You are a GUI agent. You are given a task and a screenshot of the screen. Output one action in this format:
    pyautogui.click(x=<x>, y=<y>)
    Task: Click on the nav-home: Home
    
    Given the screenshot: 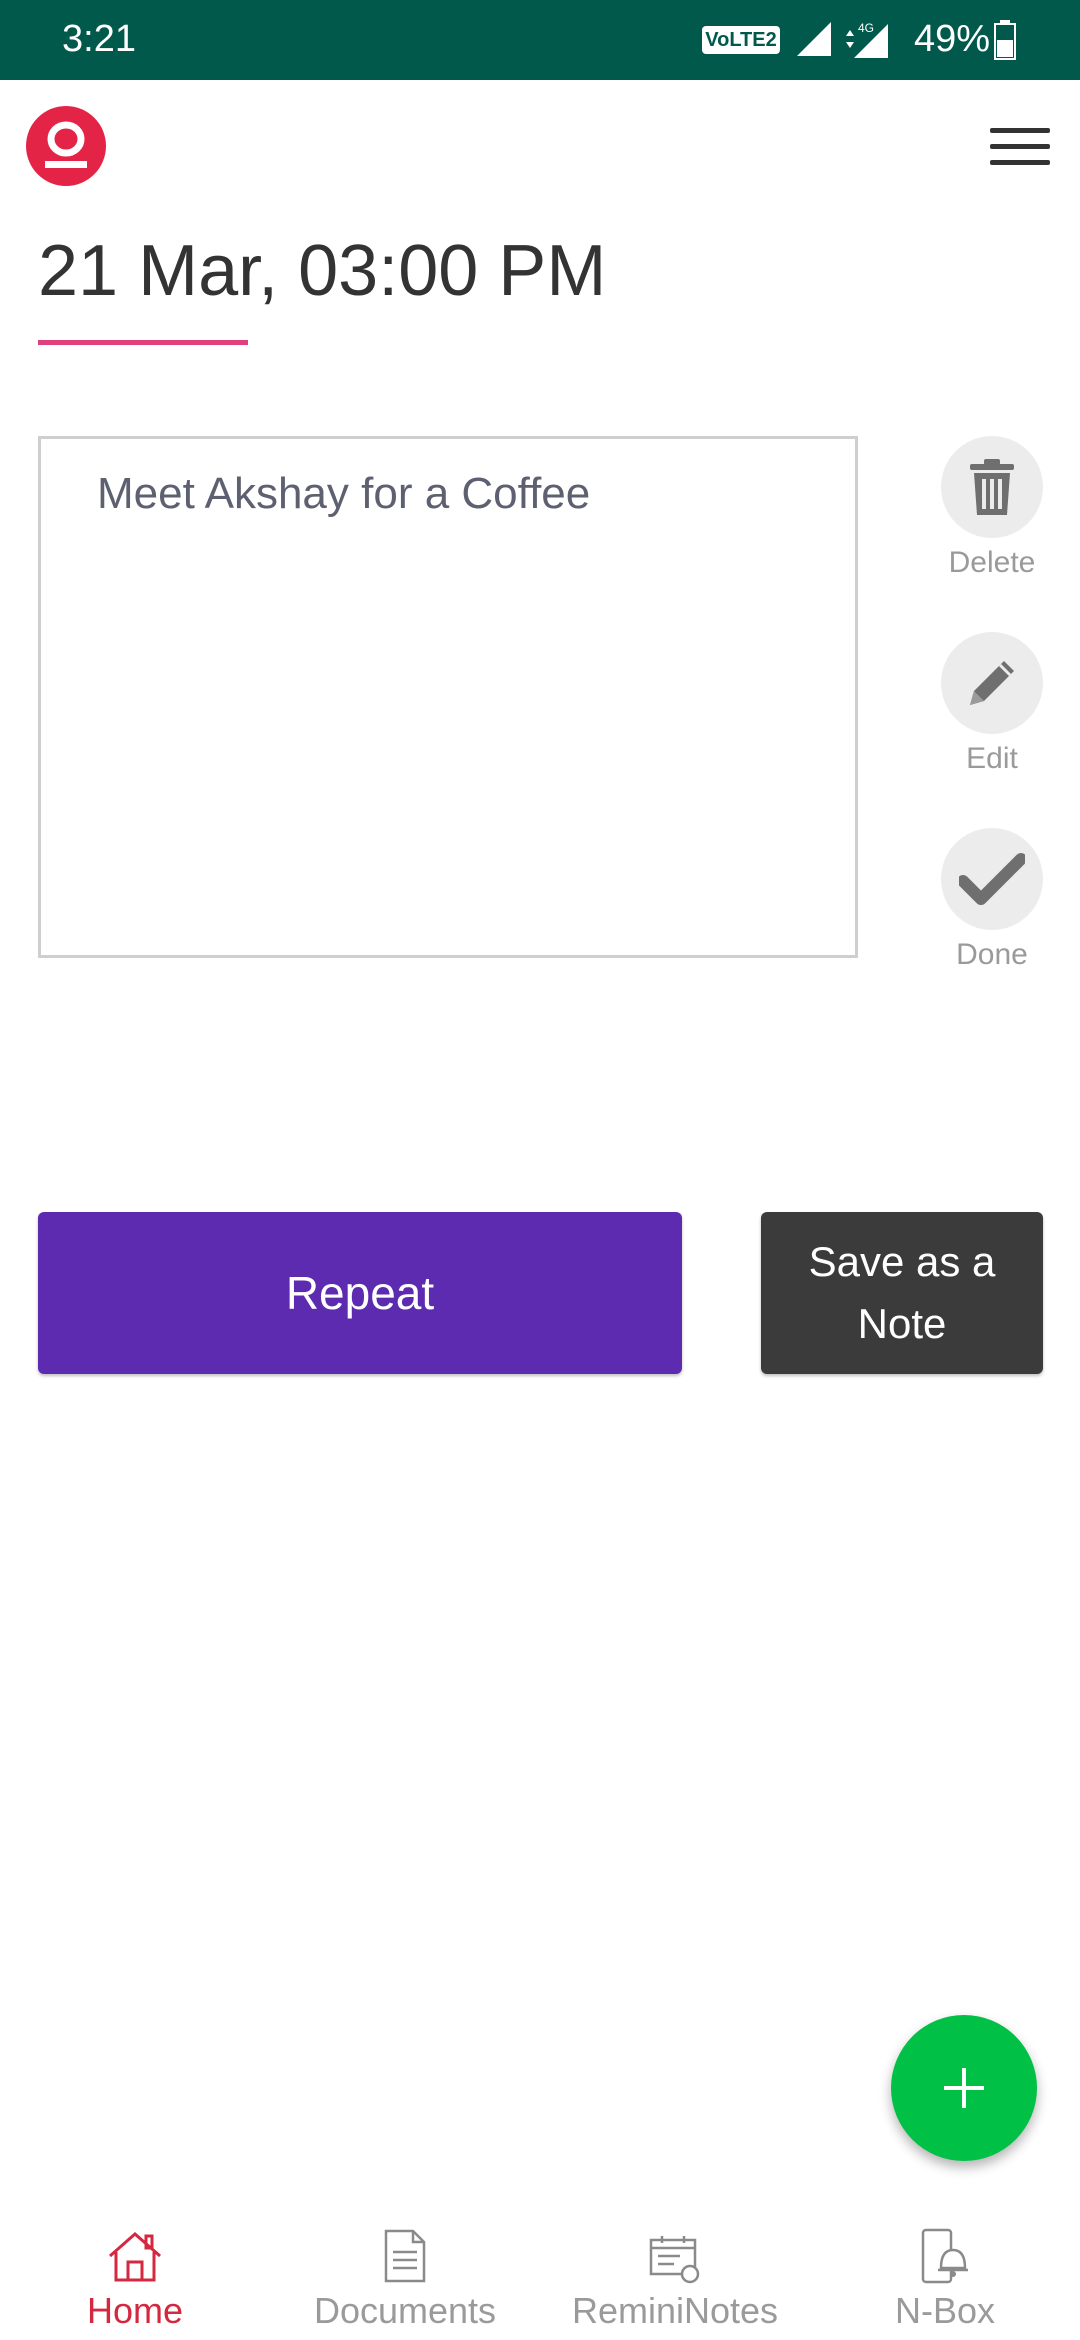 What is the action you would take?
    pyautogui.click(x=135, y=2276)
    